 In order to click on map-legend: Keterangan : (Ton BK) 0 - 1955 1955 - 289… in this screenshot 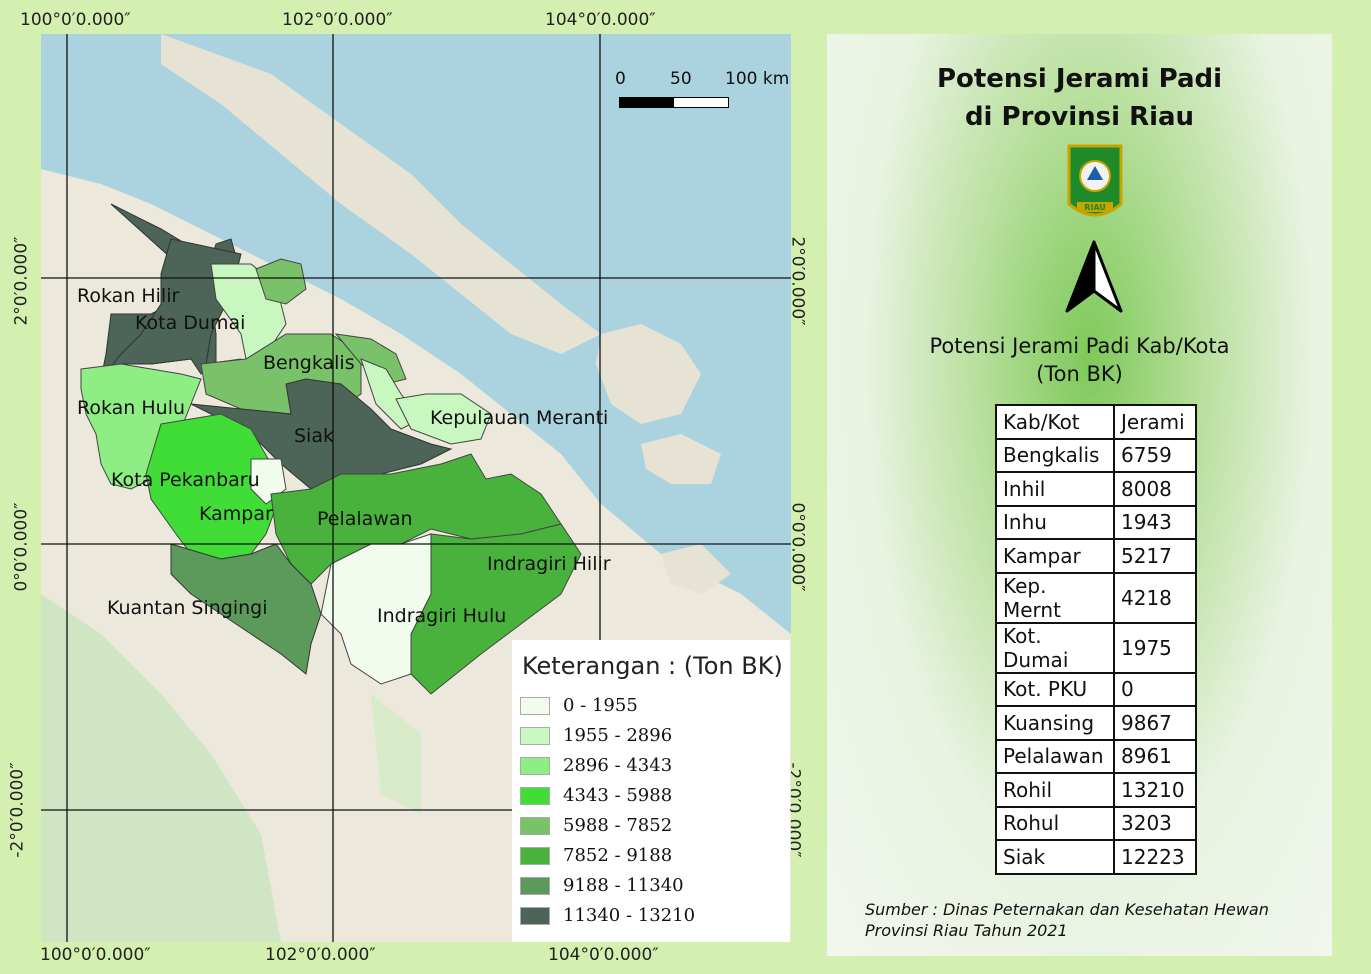, I will do `click(651, 791)`.